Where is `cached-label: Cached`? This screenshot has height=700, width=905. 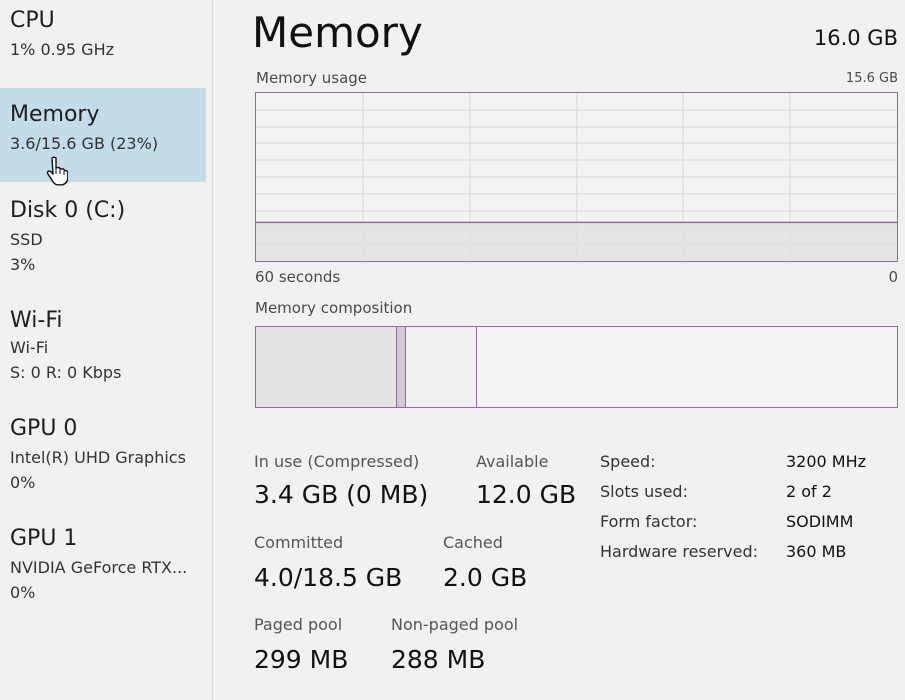 cached-label: Cached is located at coordinates (473, 542).